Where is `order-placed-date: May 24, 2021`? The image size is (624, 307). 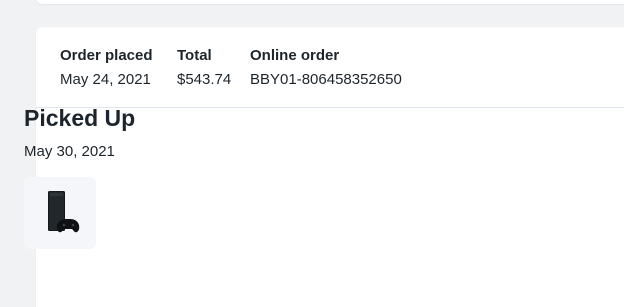
order-placed-date: May 24, 2021 is located at coordinates (105, 79).